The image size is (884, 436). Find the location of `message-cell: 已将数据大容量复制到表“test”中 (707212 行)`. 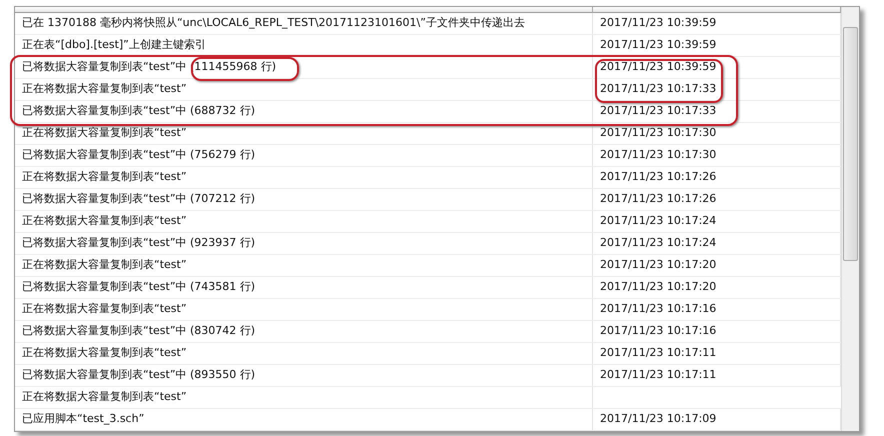

message-cell: 已将数据大容量复制到表“test”中 (707212 行) is located at coordinates (304, 199).